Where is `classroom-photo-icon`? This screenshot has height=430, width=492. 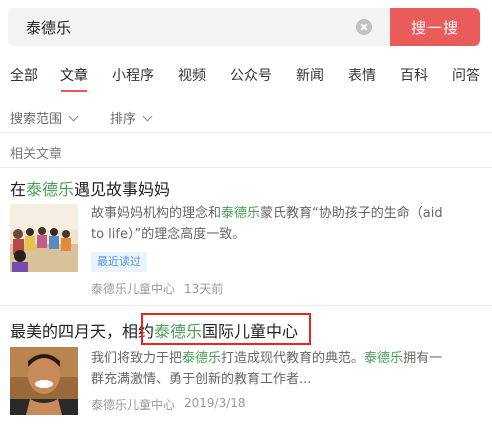 classroom-photo-icon is located at coordinates (44, 238).